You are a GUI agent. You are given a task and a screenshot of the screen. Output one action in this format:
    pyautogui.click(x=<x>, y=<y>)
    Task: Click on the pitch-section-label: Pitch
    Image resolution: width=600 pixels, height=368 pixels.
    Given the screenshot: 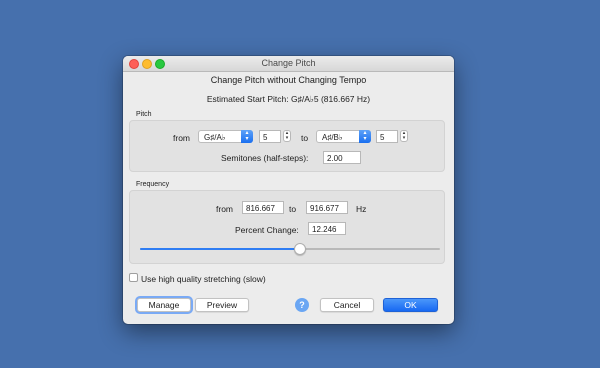 What is the action you would take?
    pyautogui.click(x=144, y=114)
    